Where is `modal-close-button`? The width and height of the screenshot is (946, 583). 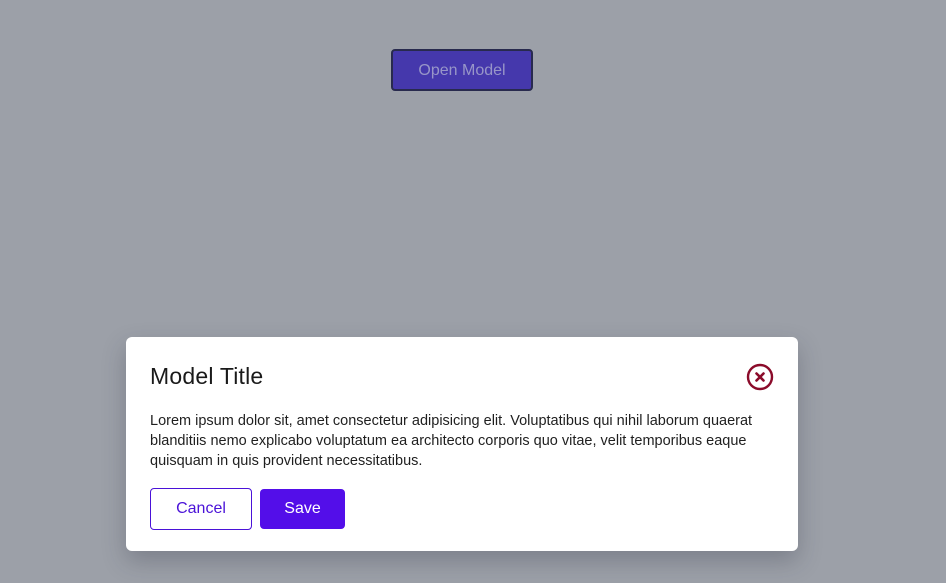
modal-close-button is located at coordinates (760, 377).